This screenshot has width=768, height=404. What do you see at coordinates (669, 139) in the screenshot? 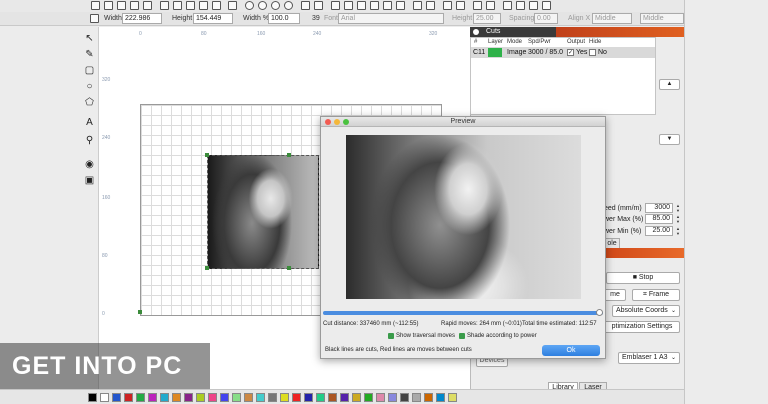
I see `move-layer-down-button: ▼` at bounding box center [669, 139].